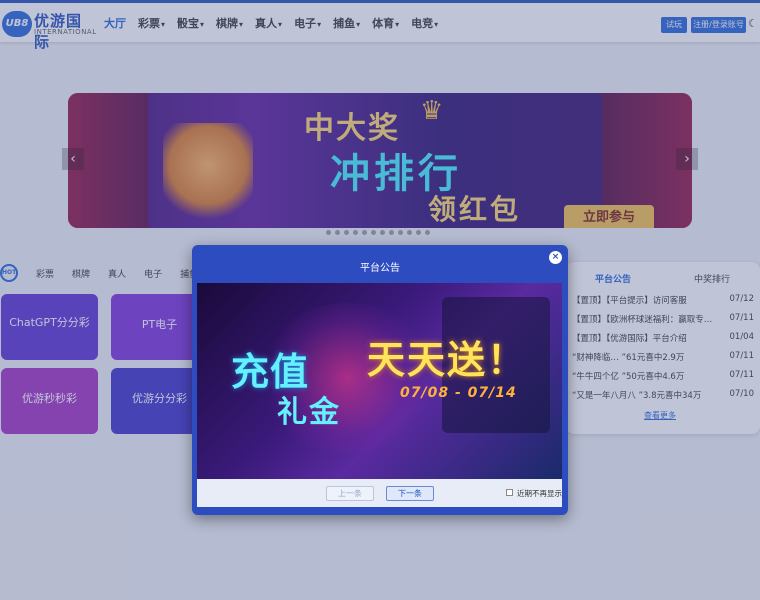 The image size is (760, 600). Describe the element at coordinates (410, 493) in the screenshot. I see `next-button: 下一条` at that location.